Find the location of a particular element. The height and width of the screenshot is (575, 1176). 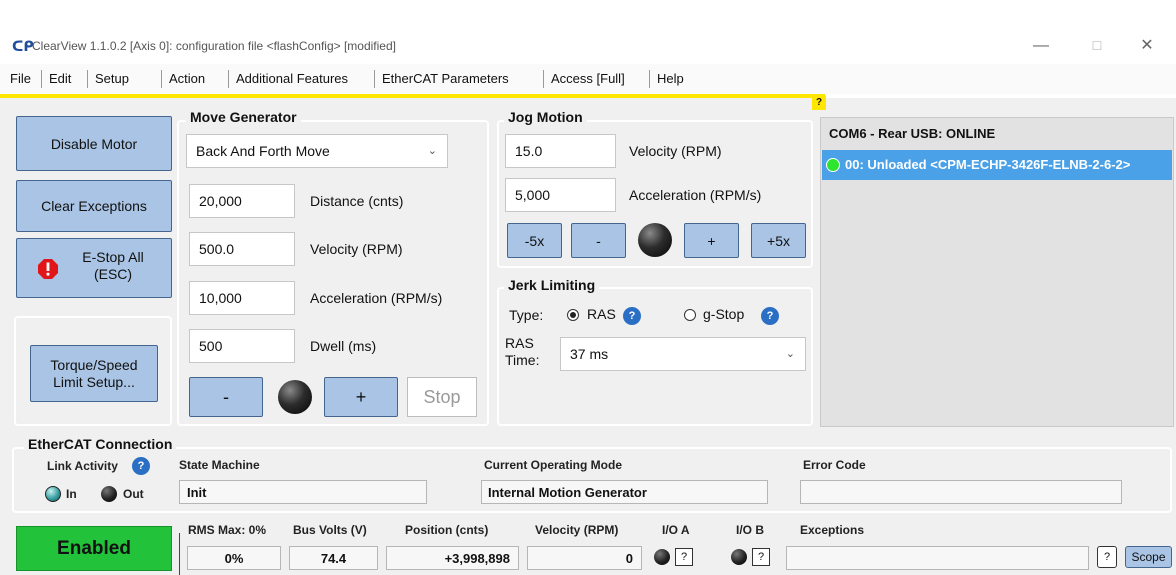

gstop-radio is located at coordinates (690, 315).